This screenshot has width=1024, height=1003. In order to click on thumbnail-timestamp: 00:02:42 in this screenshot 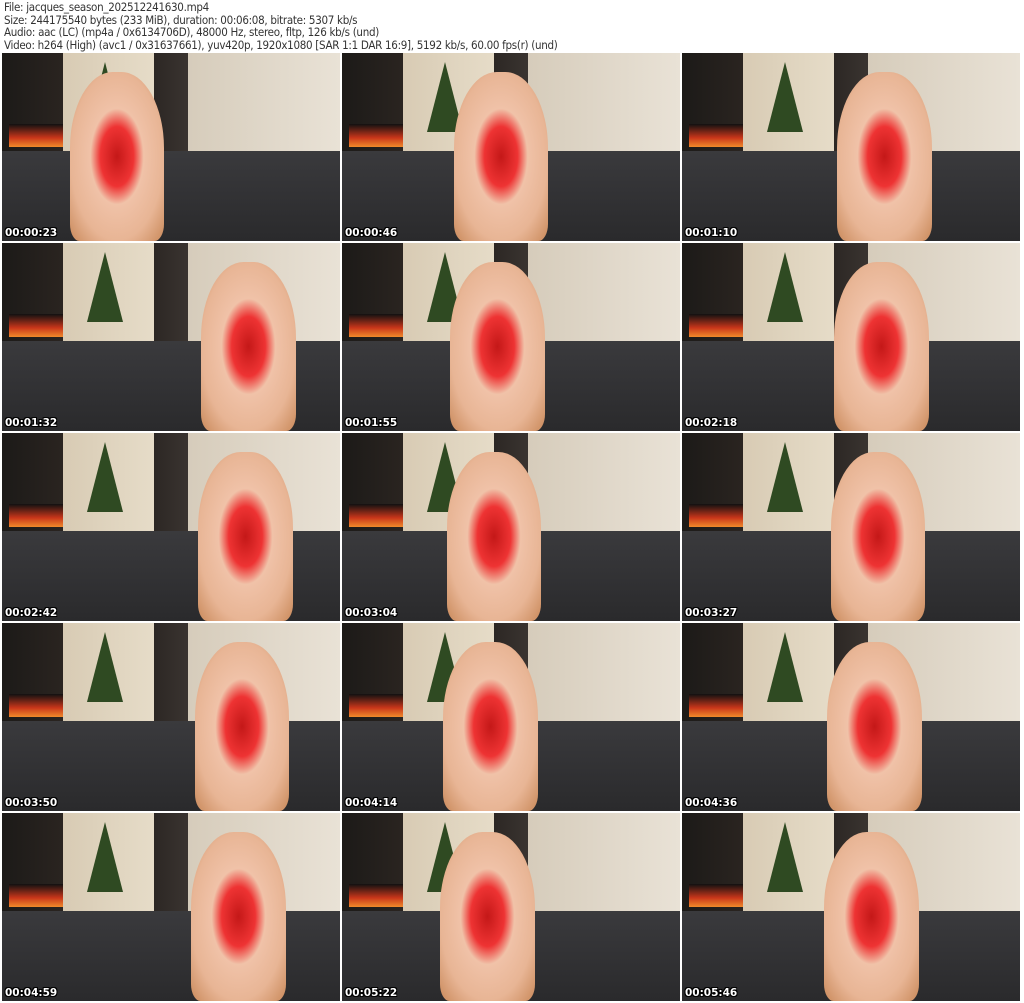, I will do `click(31, 613)`.